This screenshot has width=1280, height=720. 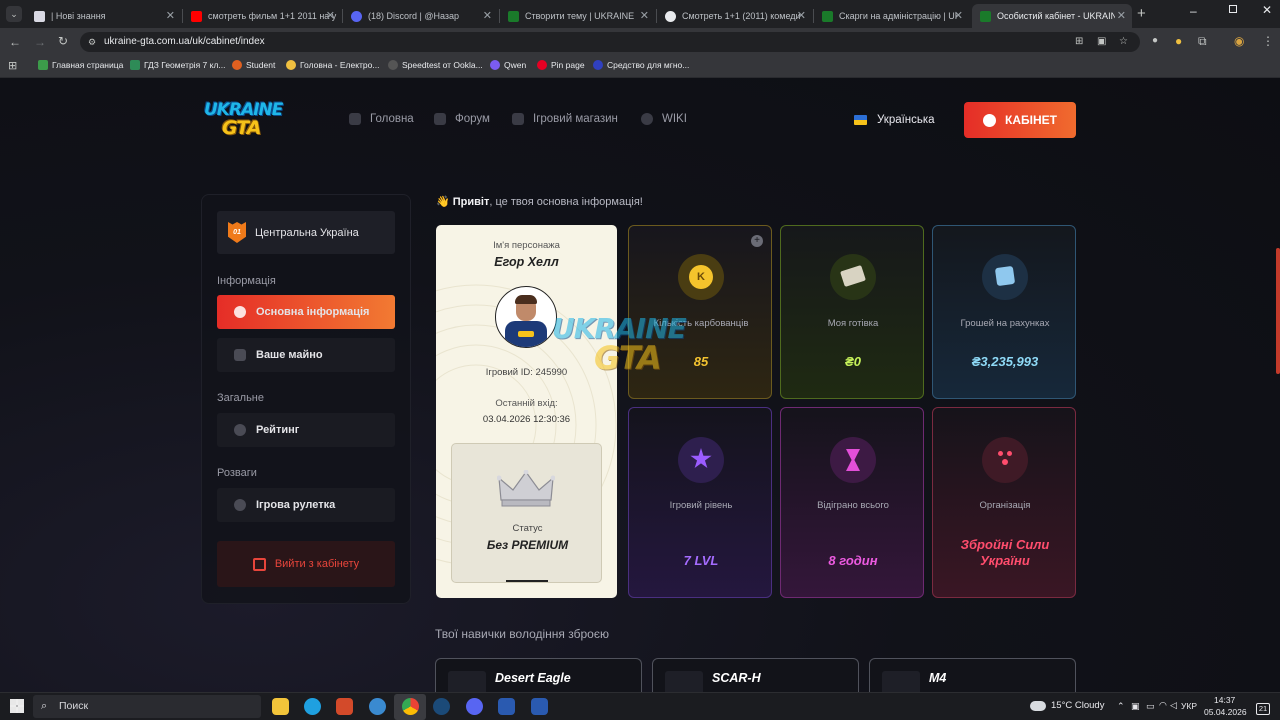 I want to click on steam-icon, so click(x=441, y=706).